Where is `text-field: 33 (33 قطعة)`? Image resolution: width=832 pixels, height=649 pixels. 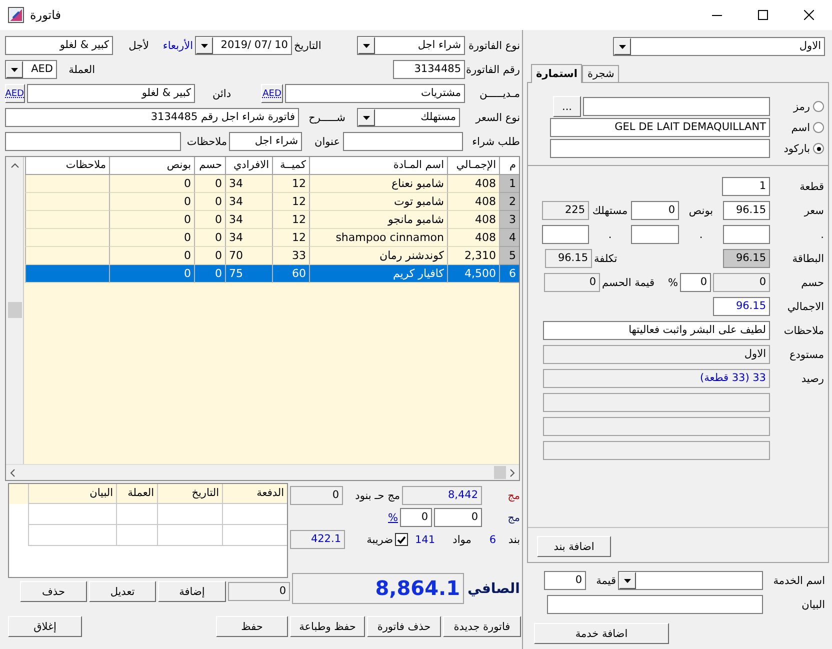
text-field: 33 (33 قطعة) is located at coordinates (656, 378).